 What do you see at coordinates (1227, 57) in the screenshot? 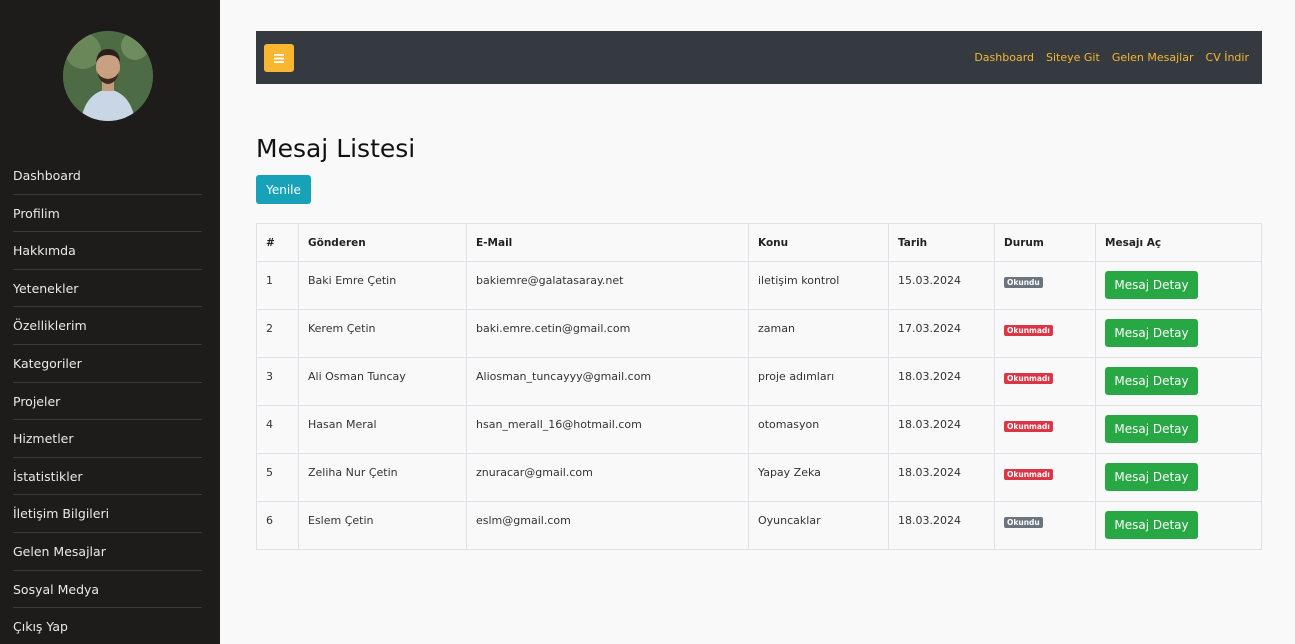
I see `topnav-link-cv-indir: CV İndir` at bounding box center [1227, 57].